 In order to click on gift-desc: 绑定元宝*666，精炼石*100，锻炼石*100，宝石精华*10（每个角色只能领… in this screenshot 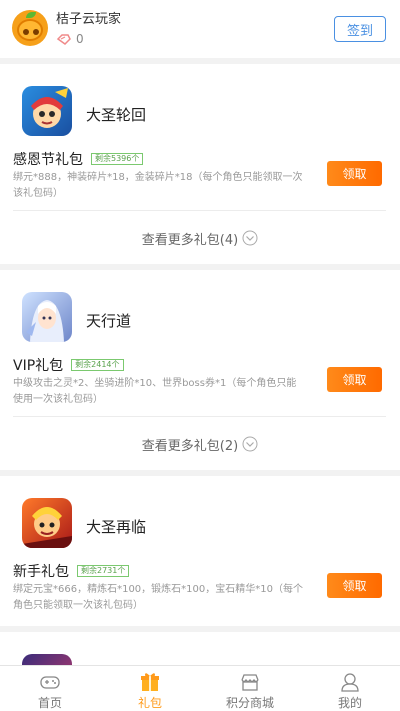, I will do `click(158, 597)`.